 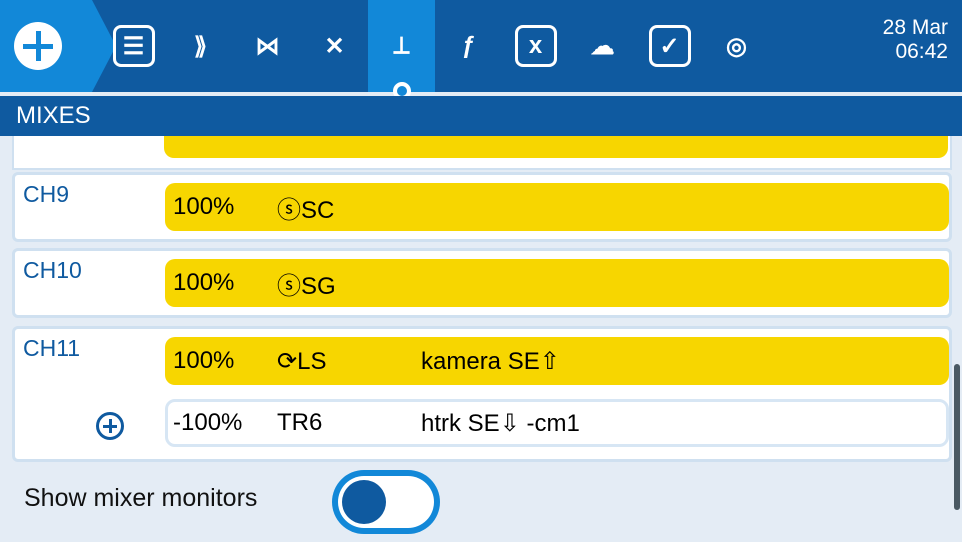 I want to click on tabs: ☰ ⟫ ⋈ ✕ ⟂ ƒ x ☁ ✓ ◎, so click(x=435, y=50).